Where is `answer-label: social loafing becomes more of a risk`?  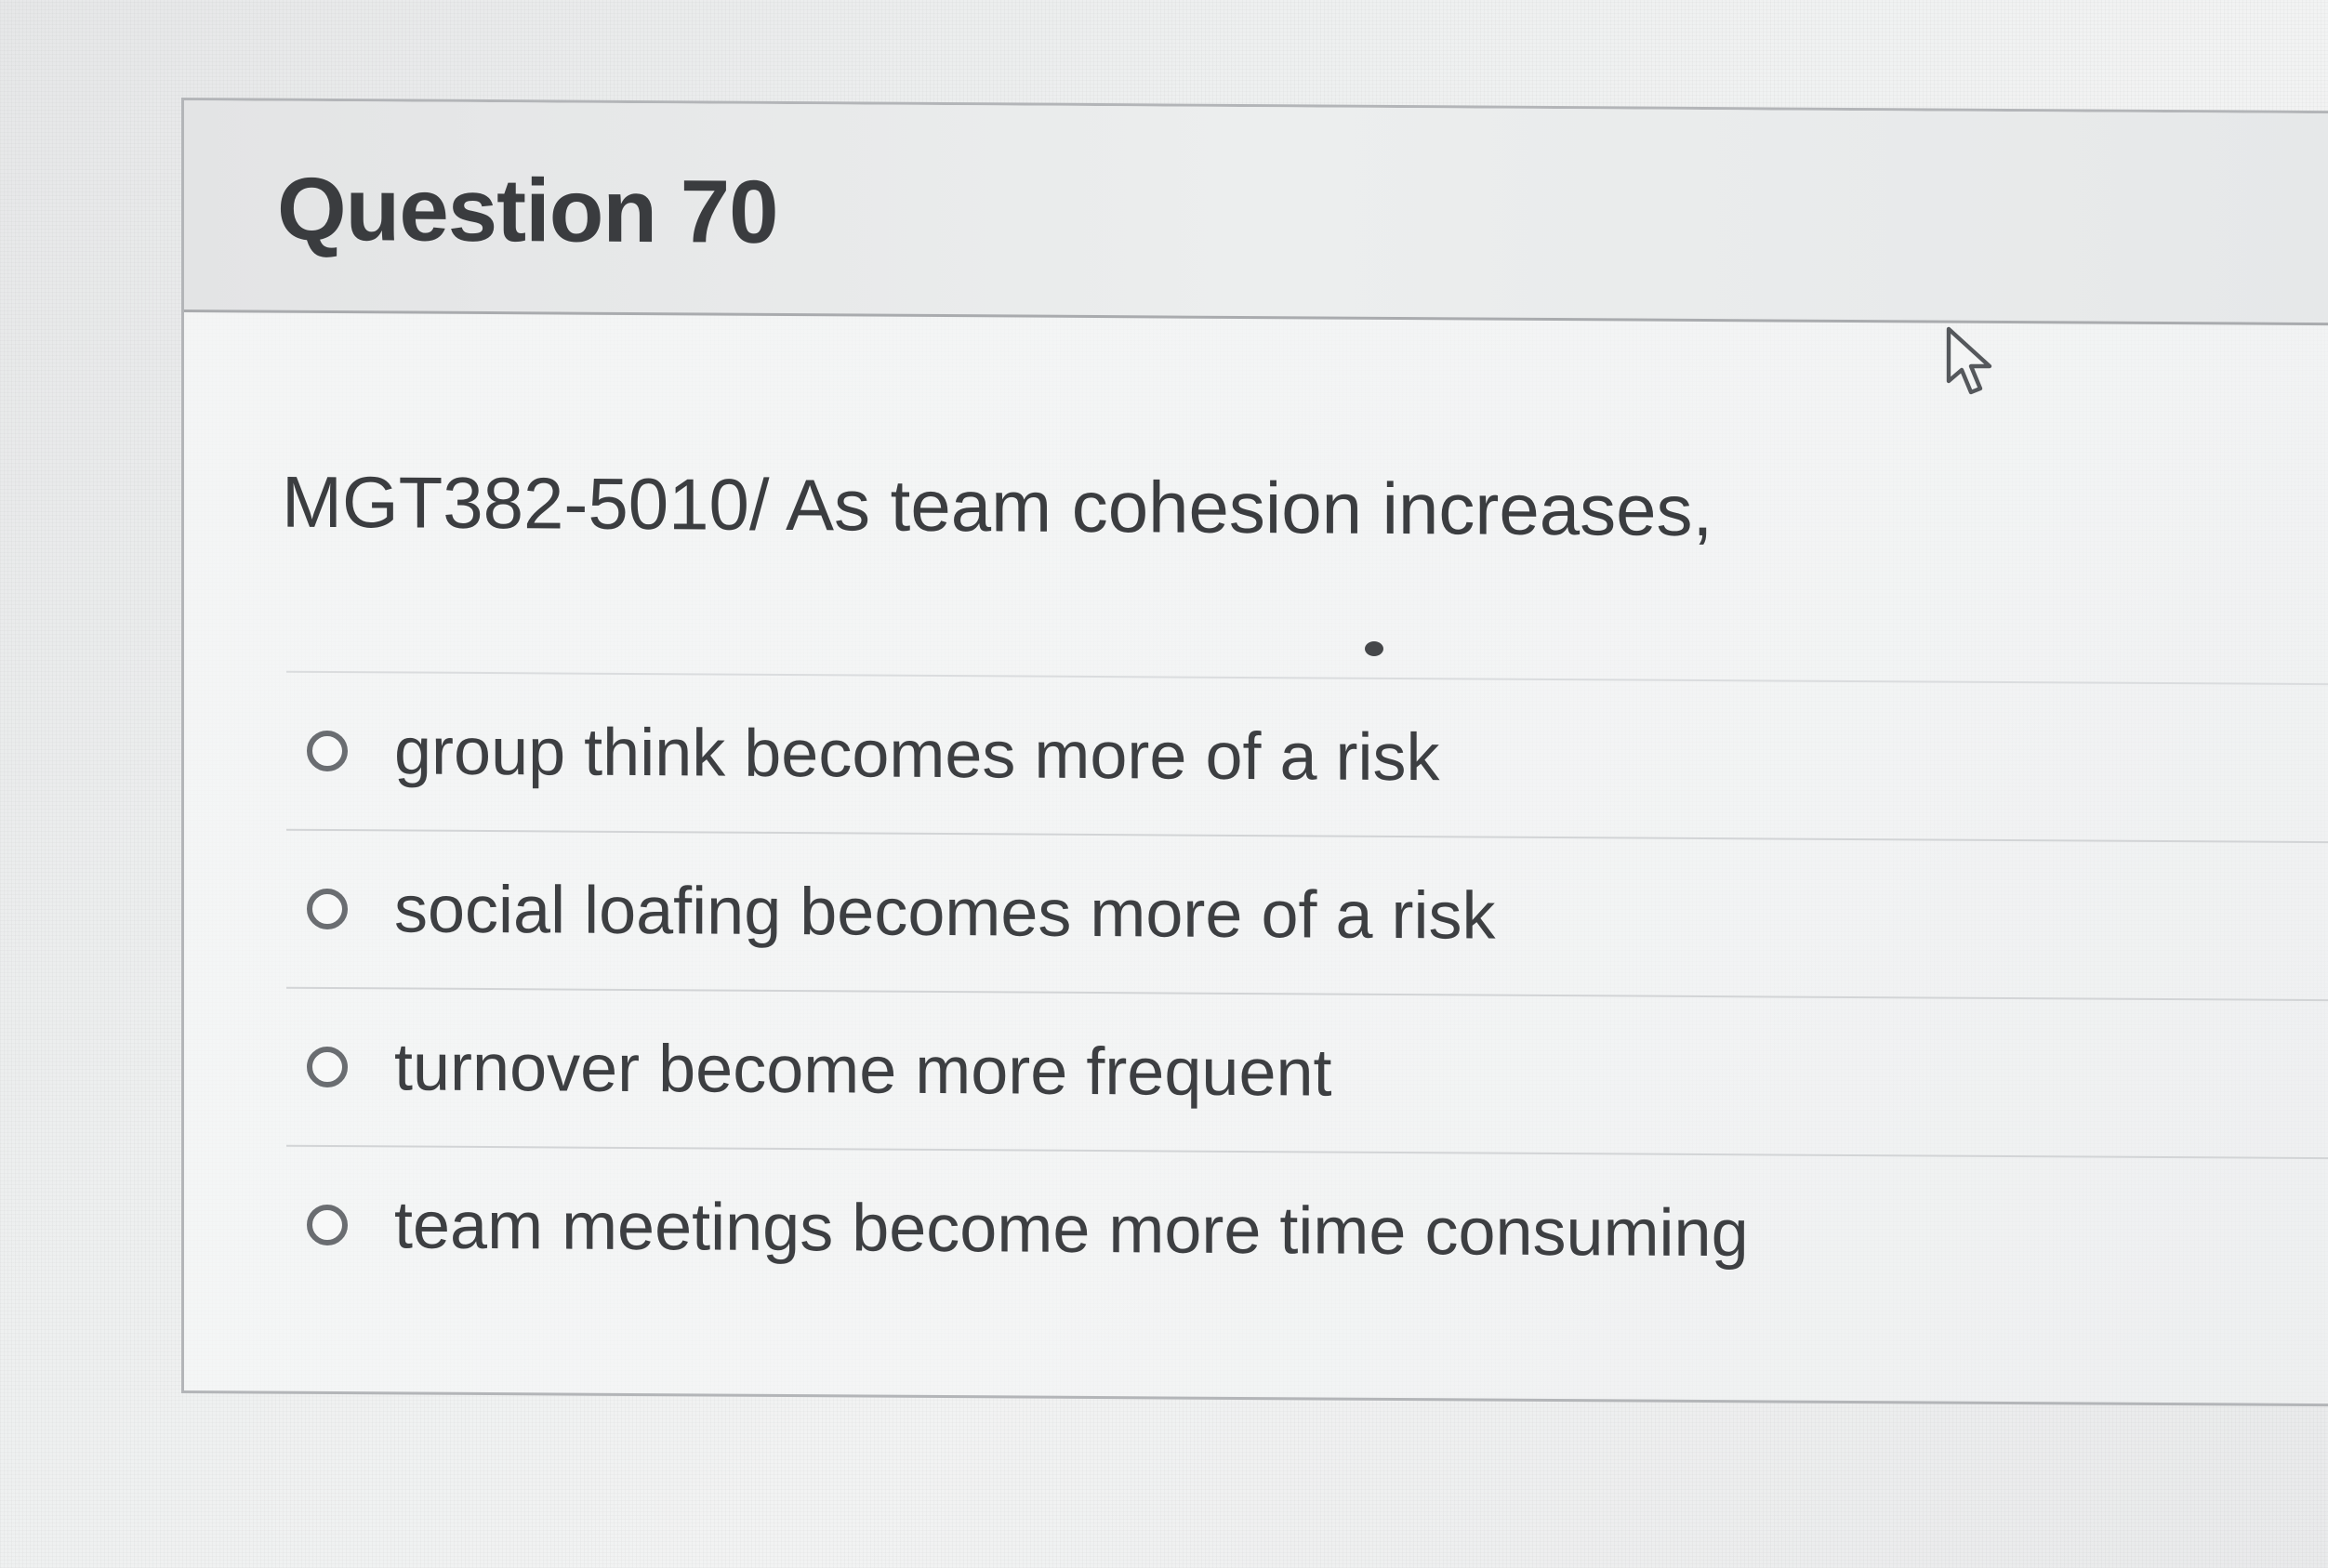
answer-label: social loafing becomes more of a risk is located at coordinates (945, 913).